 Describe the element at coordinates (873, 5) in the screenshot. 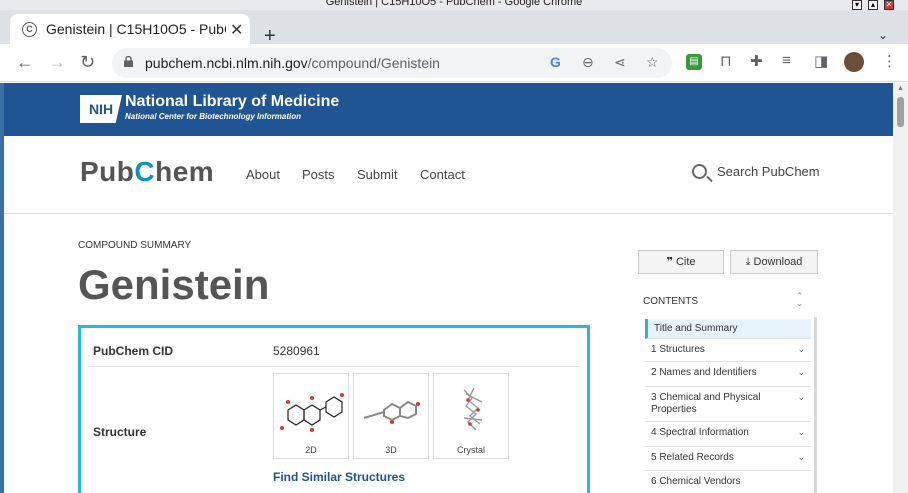

I see `maximize-button: ▴` at that location.